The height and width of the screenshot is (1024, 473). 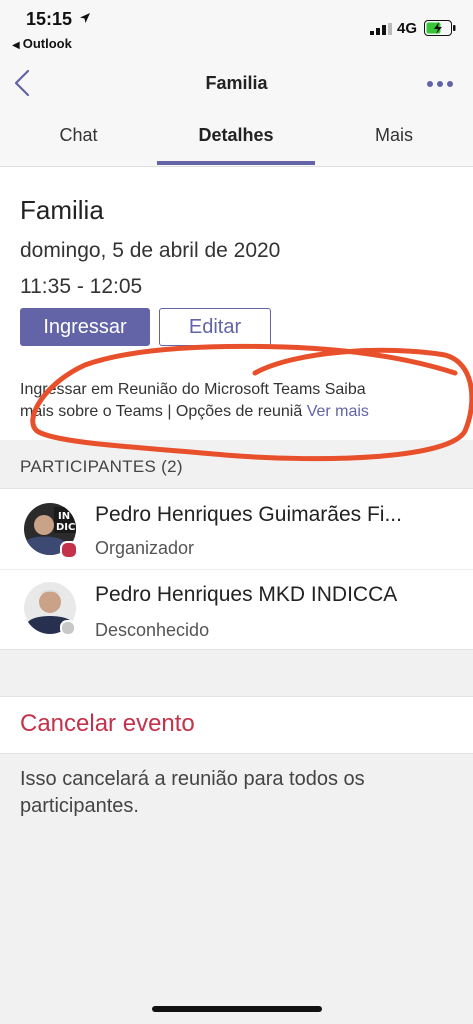 I want to click on status-bar: 15:15 ◀ Outlook 4G, so click(x=236, y=29).